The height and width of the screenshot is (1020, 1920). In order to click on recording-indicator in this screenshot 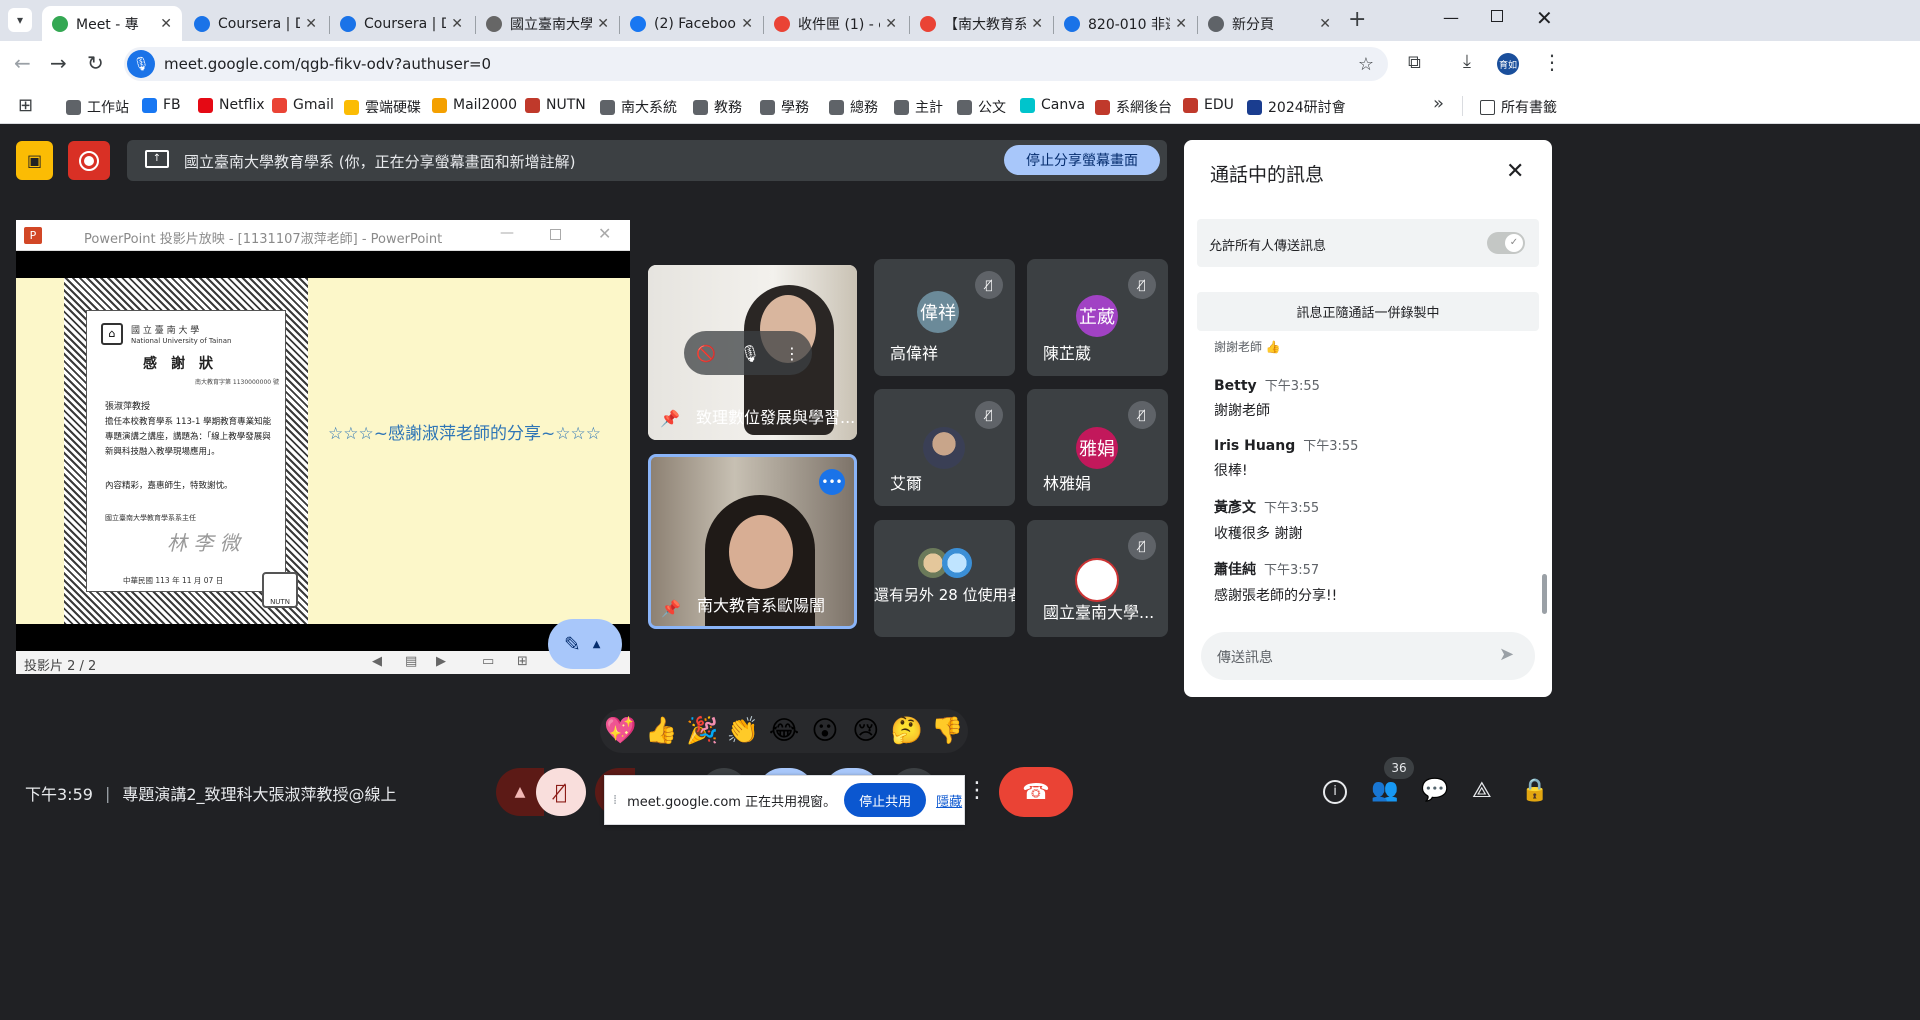, I will do `click(89, 160)`.